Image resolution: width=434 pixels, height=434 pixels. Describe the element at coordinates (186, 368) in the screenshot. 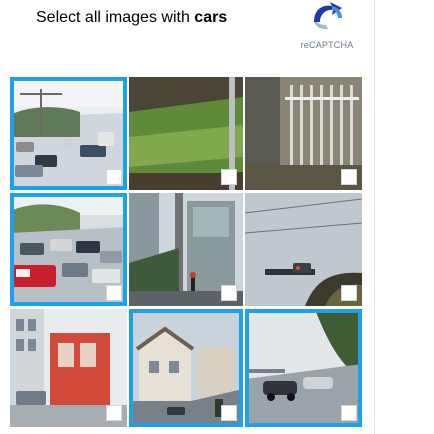

I see `grid-tile-r3c2` at that location.